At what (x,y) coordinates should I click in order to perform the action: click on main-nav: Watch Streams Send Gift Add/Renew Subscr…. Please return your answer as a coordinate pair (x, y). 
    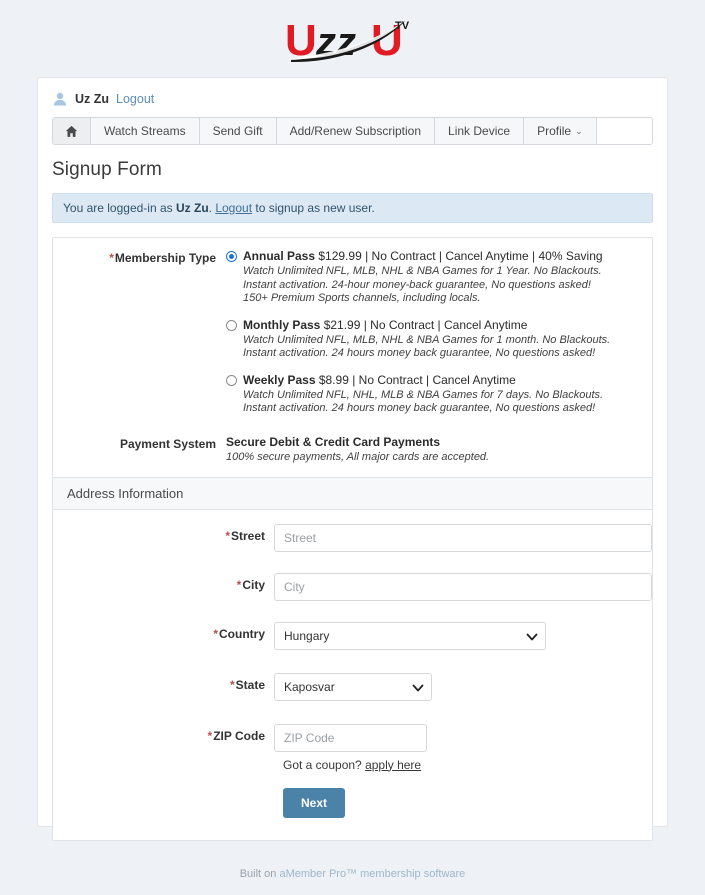
    Looking at the image, I should click on (352, 131).